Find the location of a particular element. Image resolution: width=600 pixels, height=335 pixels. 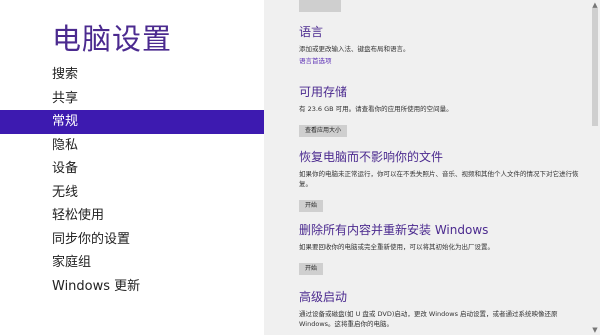

language-preferences-link: 语言首选项 is located at coordinates (434, 60).